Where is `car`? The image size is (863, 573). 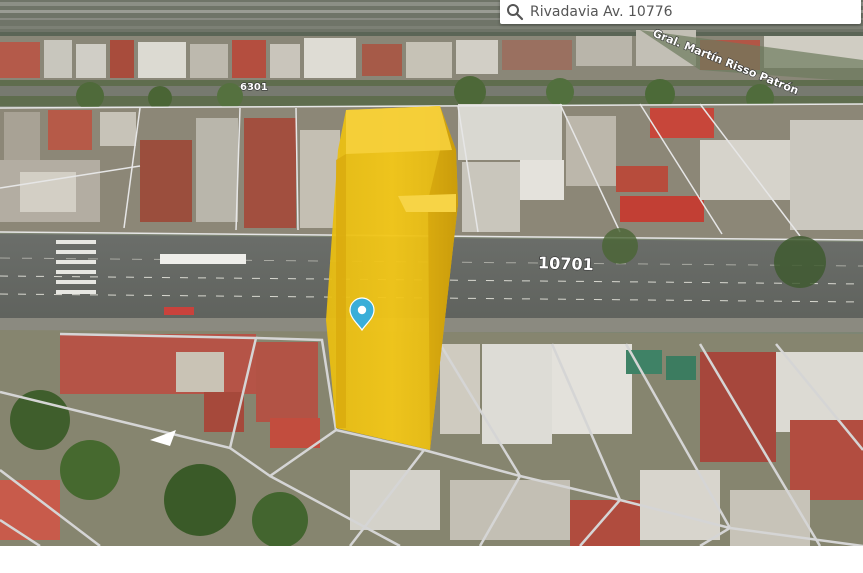 car is located at coordinates (179, 311).